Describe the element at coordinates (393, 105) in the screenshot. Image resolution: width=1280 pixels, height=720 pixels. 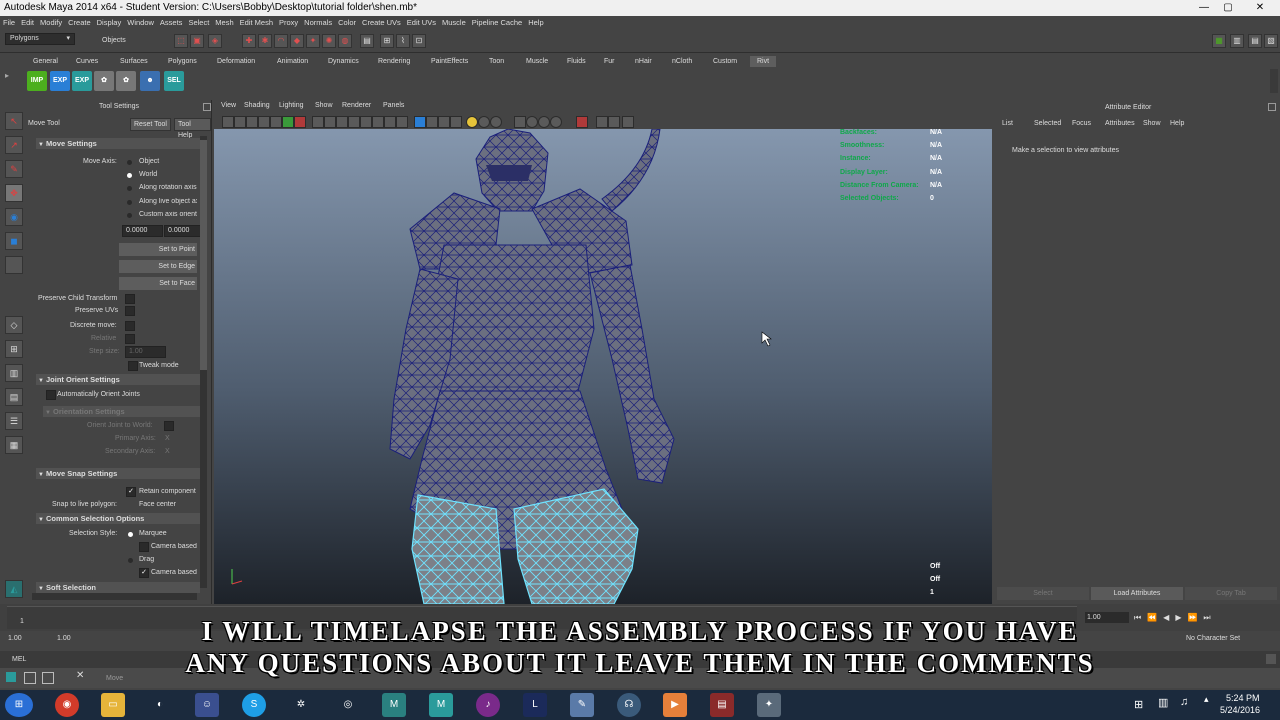
I see `viewport-menu-panels: Panels` at that location.